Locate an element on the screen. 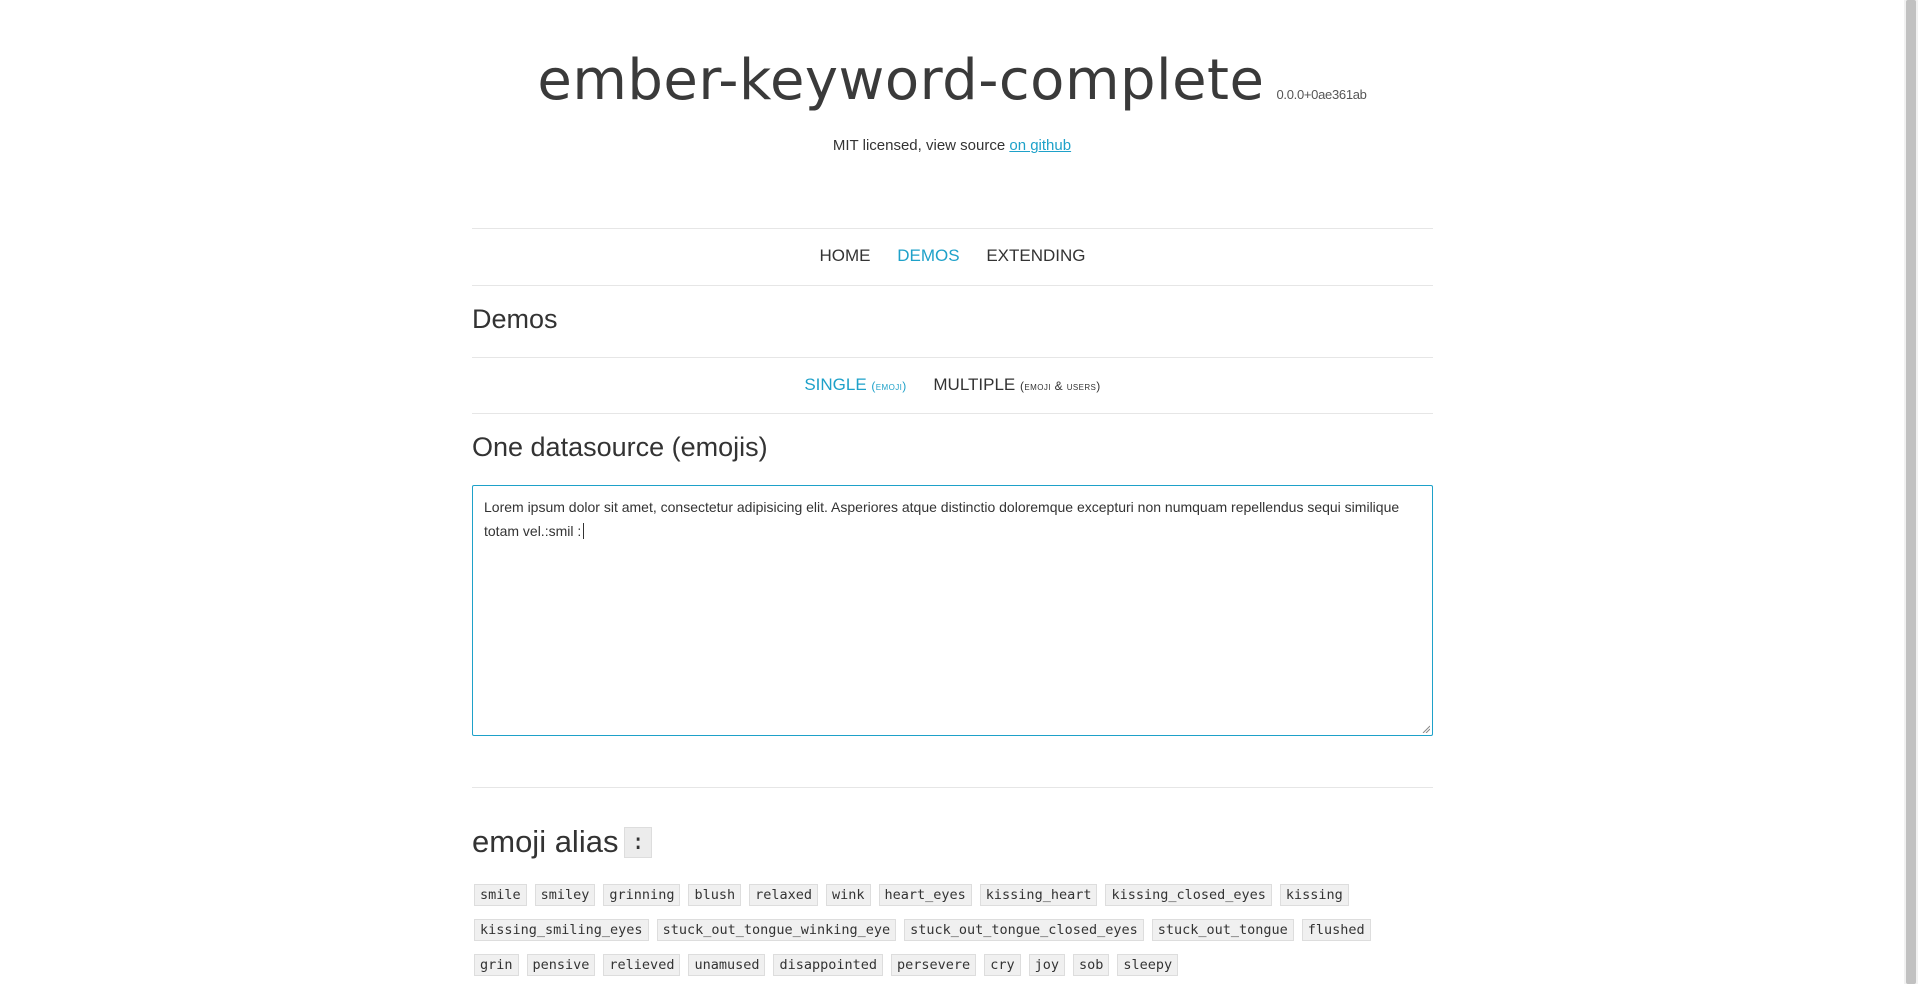 Image resolution: width=1918 pixels, height=989 pixels. emoji-alias-tag: stuck_out_tongue_closed_eyes is located at coordinates (1024, 930).